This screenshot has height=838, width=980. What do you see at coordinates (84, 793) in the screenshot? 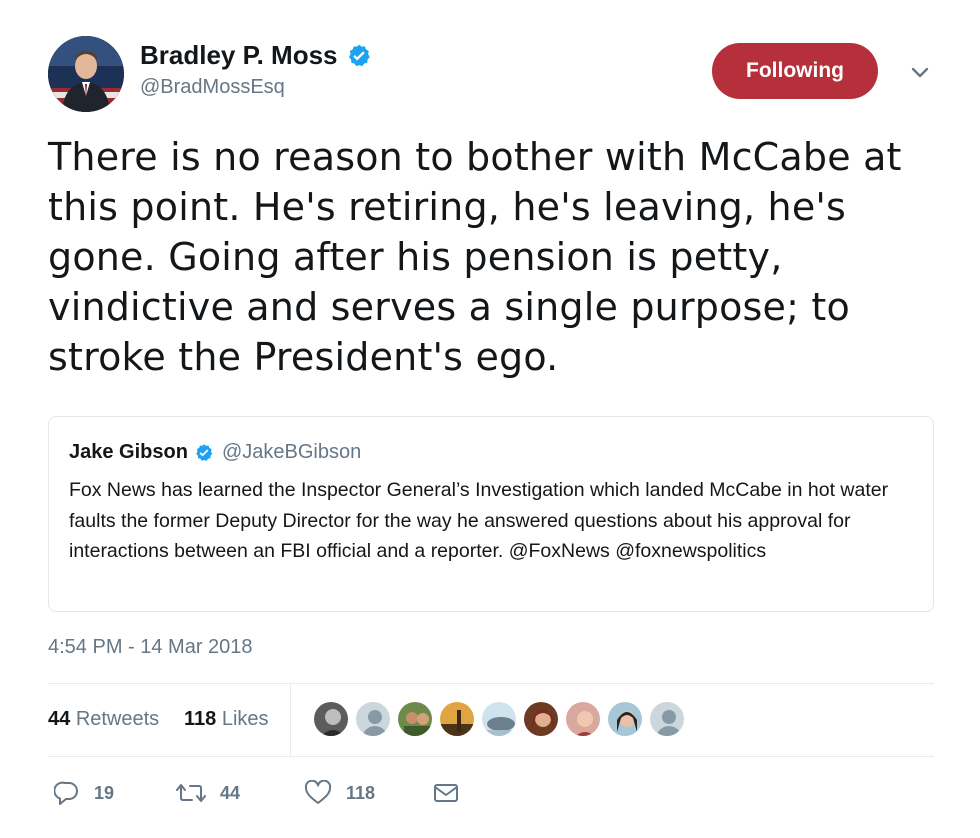
I see `reply-button: 19` at bounding box center [84, 793].